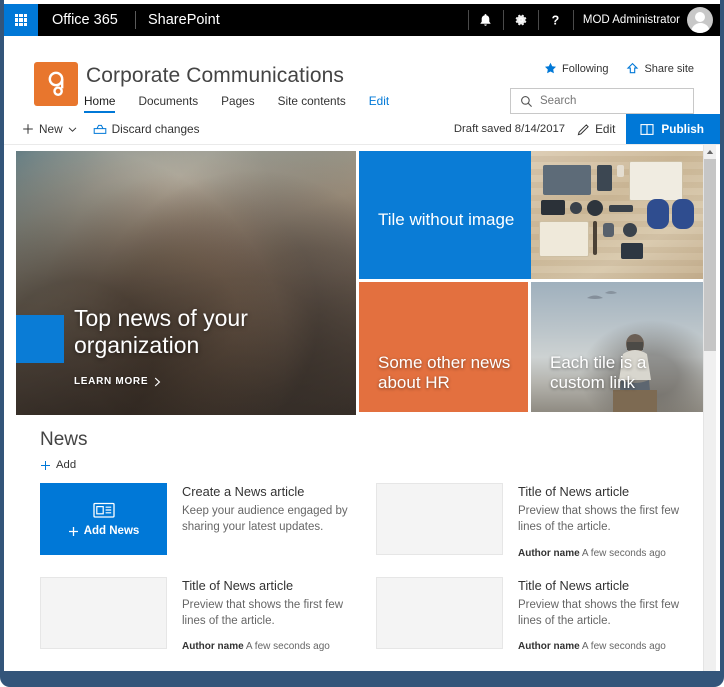  I want to click on edit-button: Edit, so click(596, 129).